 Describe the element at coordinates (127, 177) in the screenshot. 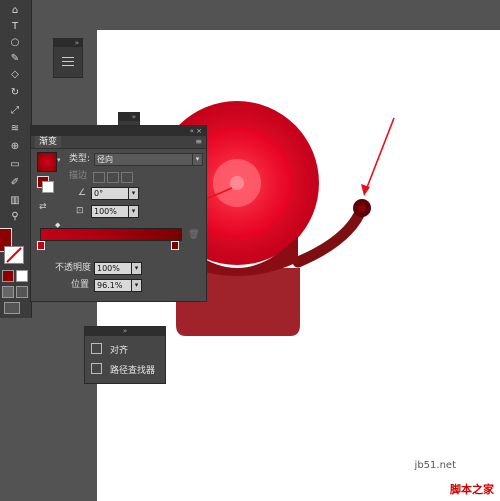

I see `stroke-across-icon` at that location.